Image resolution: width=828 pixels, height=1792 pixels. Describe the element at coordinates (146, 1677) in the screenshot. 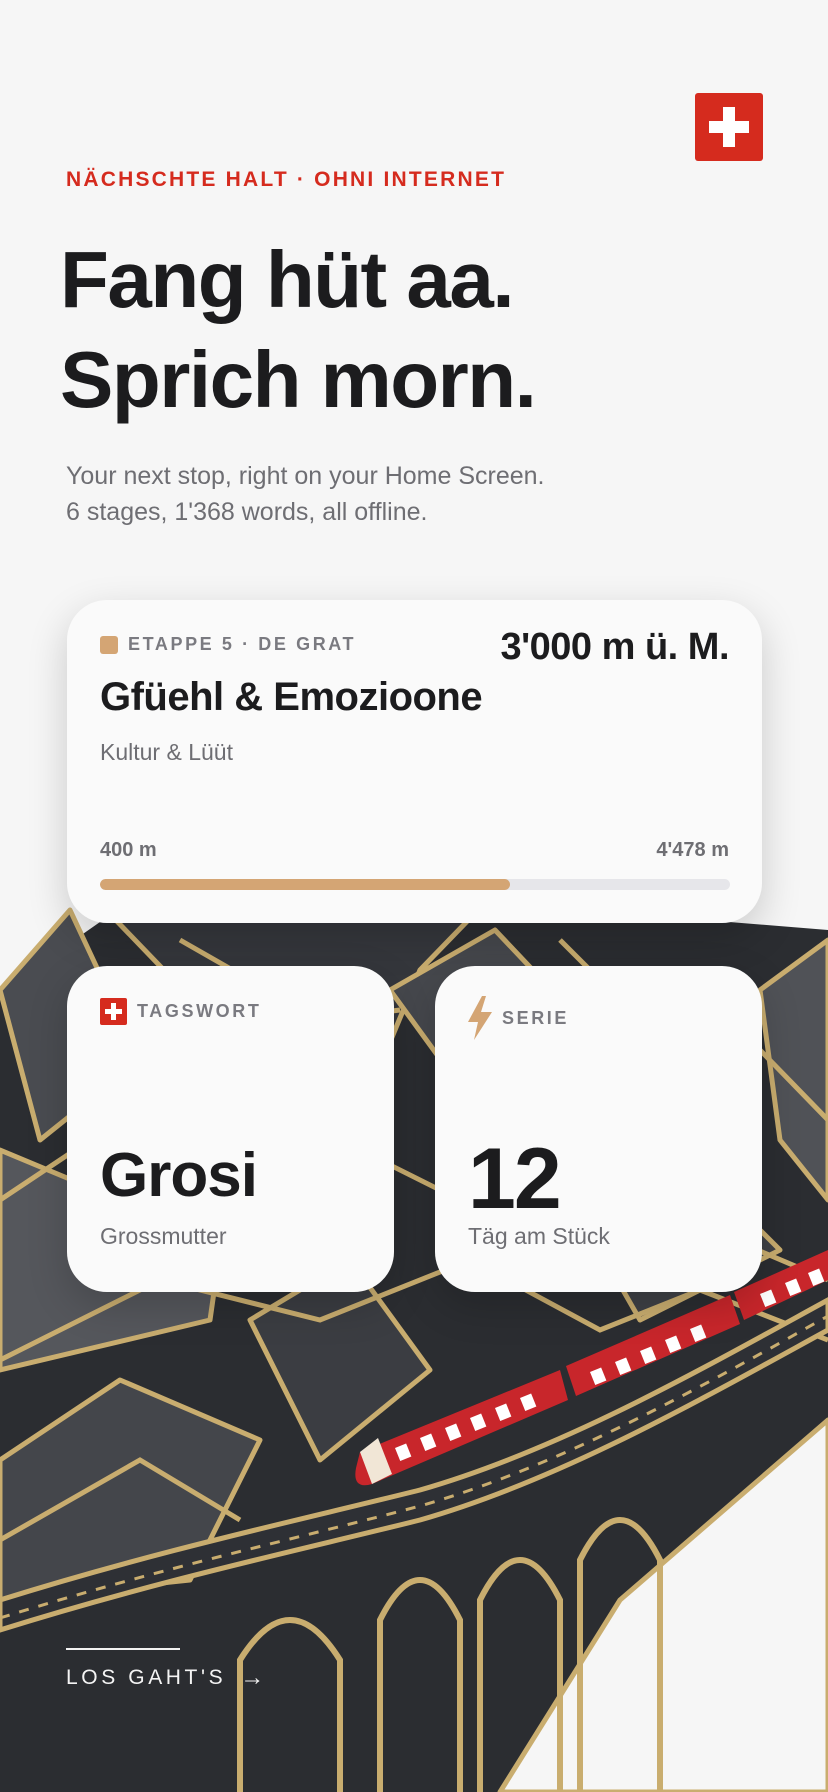

I see `start-button-label: LOS GAHT'S` at that location.